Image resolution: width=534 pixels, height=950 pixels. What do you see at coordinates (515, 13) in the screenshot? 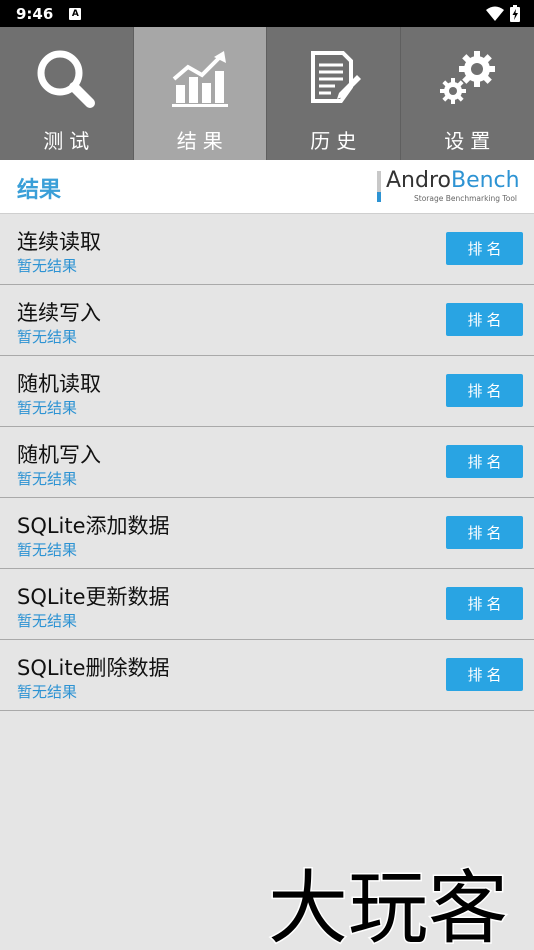
I see `battery-icon` at bounding box center [515, 13].